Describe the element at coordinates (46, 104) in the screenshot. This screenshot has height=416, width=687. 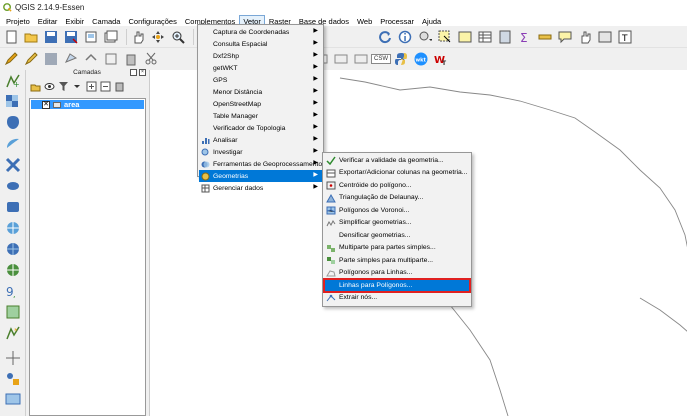
I see `layer-visibility-checkbox: ✕` at that location.